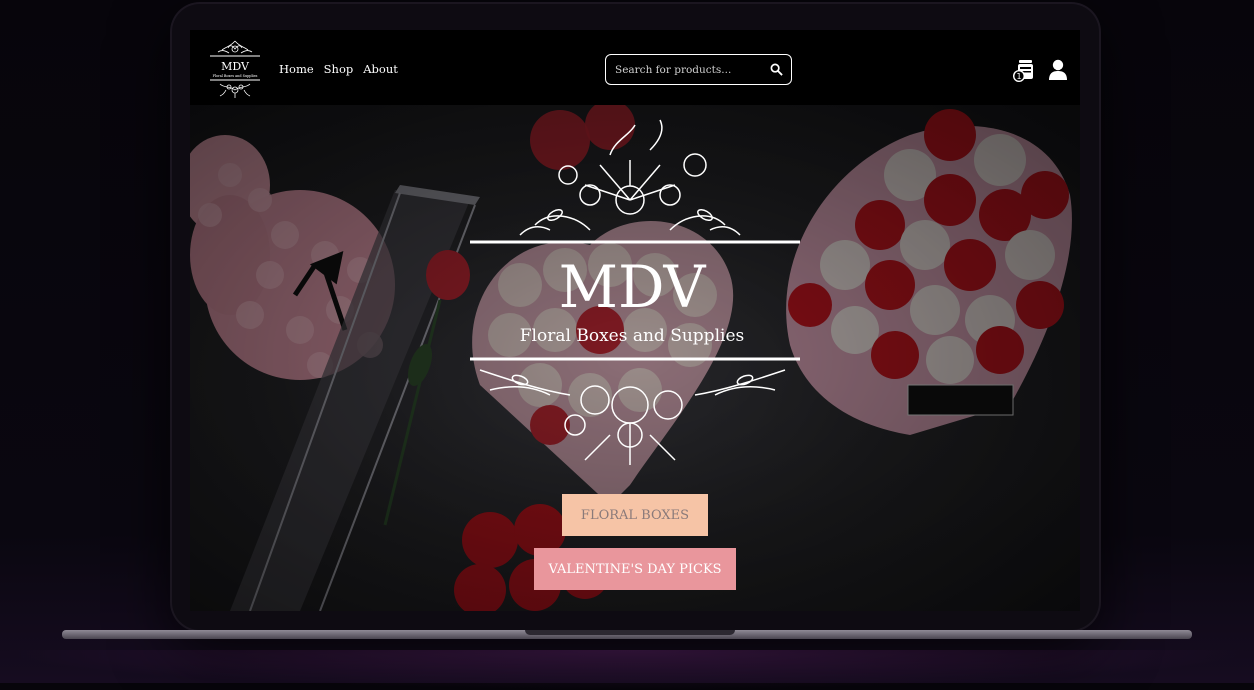  I want to click on cart-button: 1, so click(1025, 72).